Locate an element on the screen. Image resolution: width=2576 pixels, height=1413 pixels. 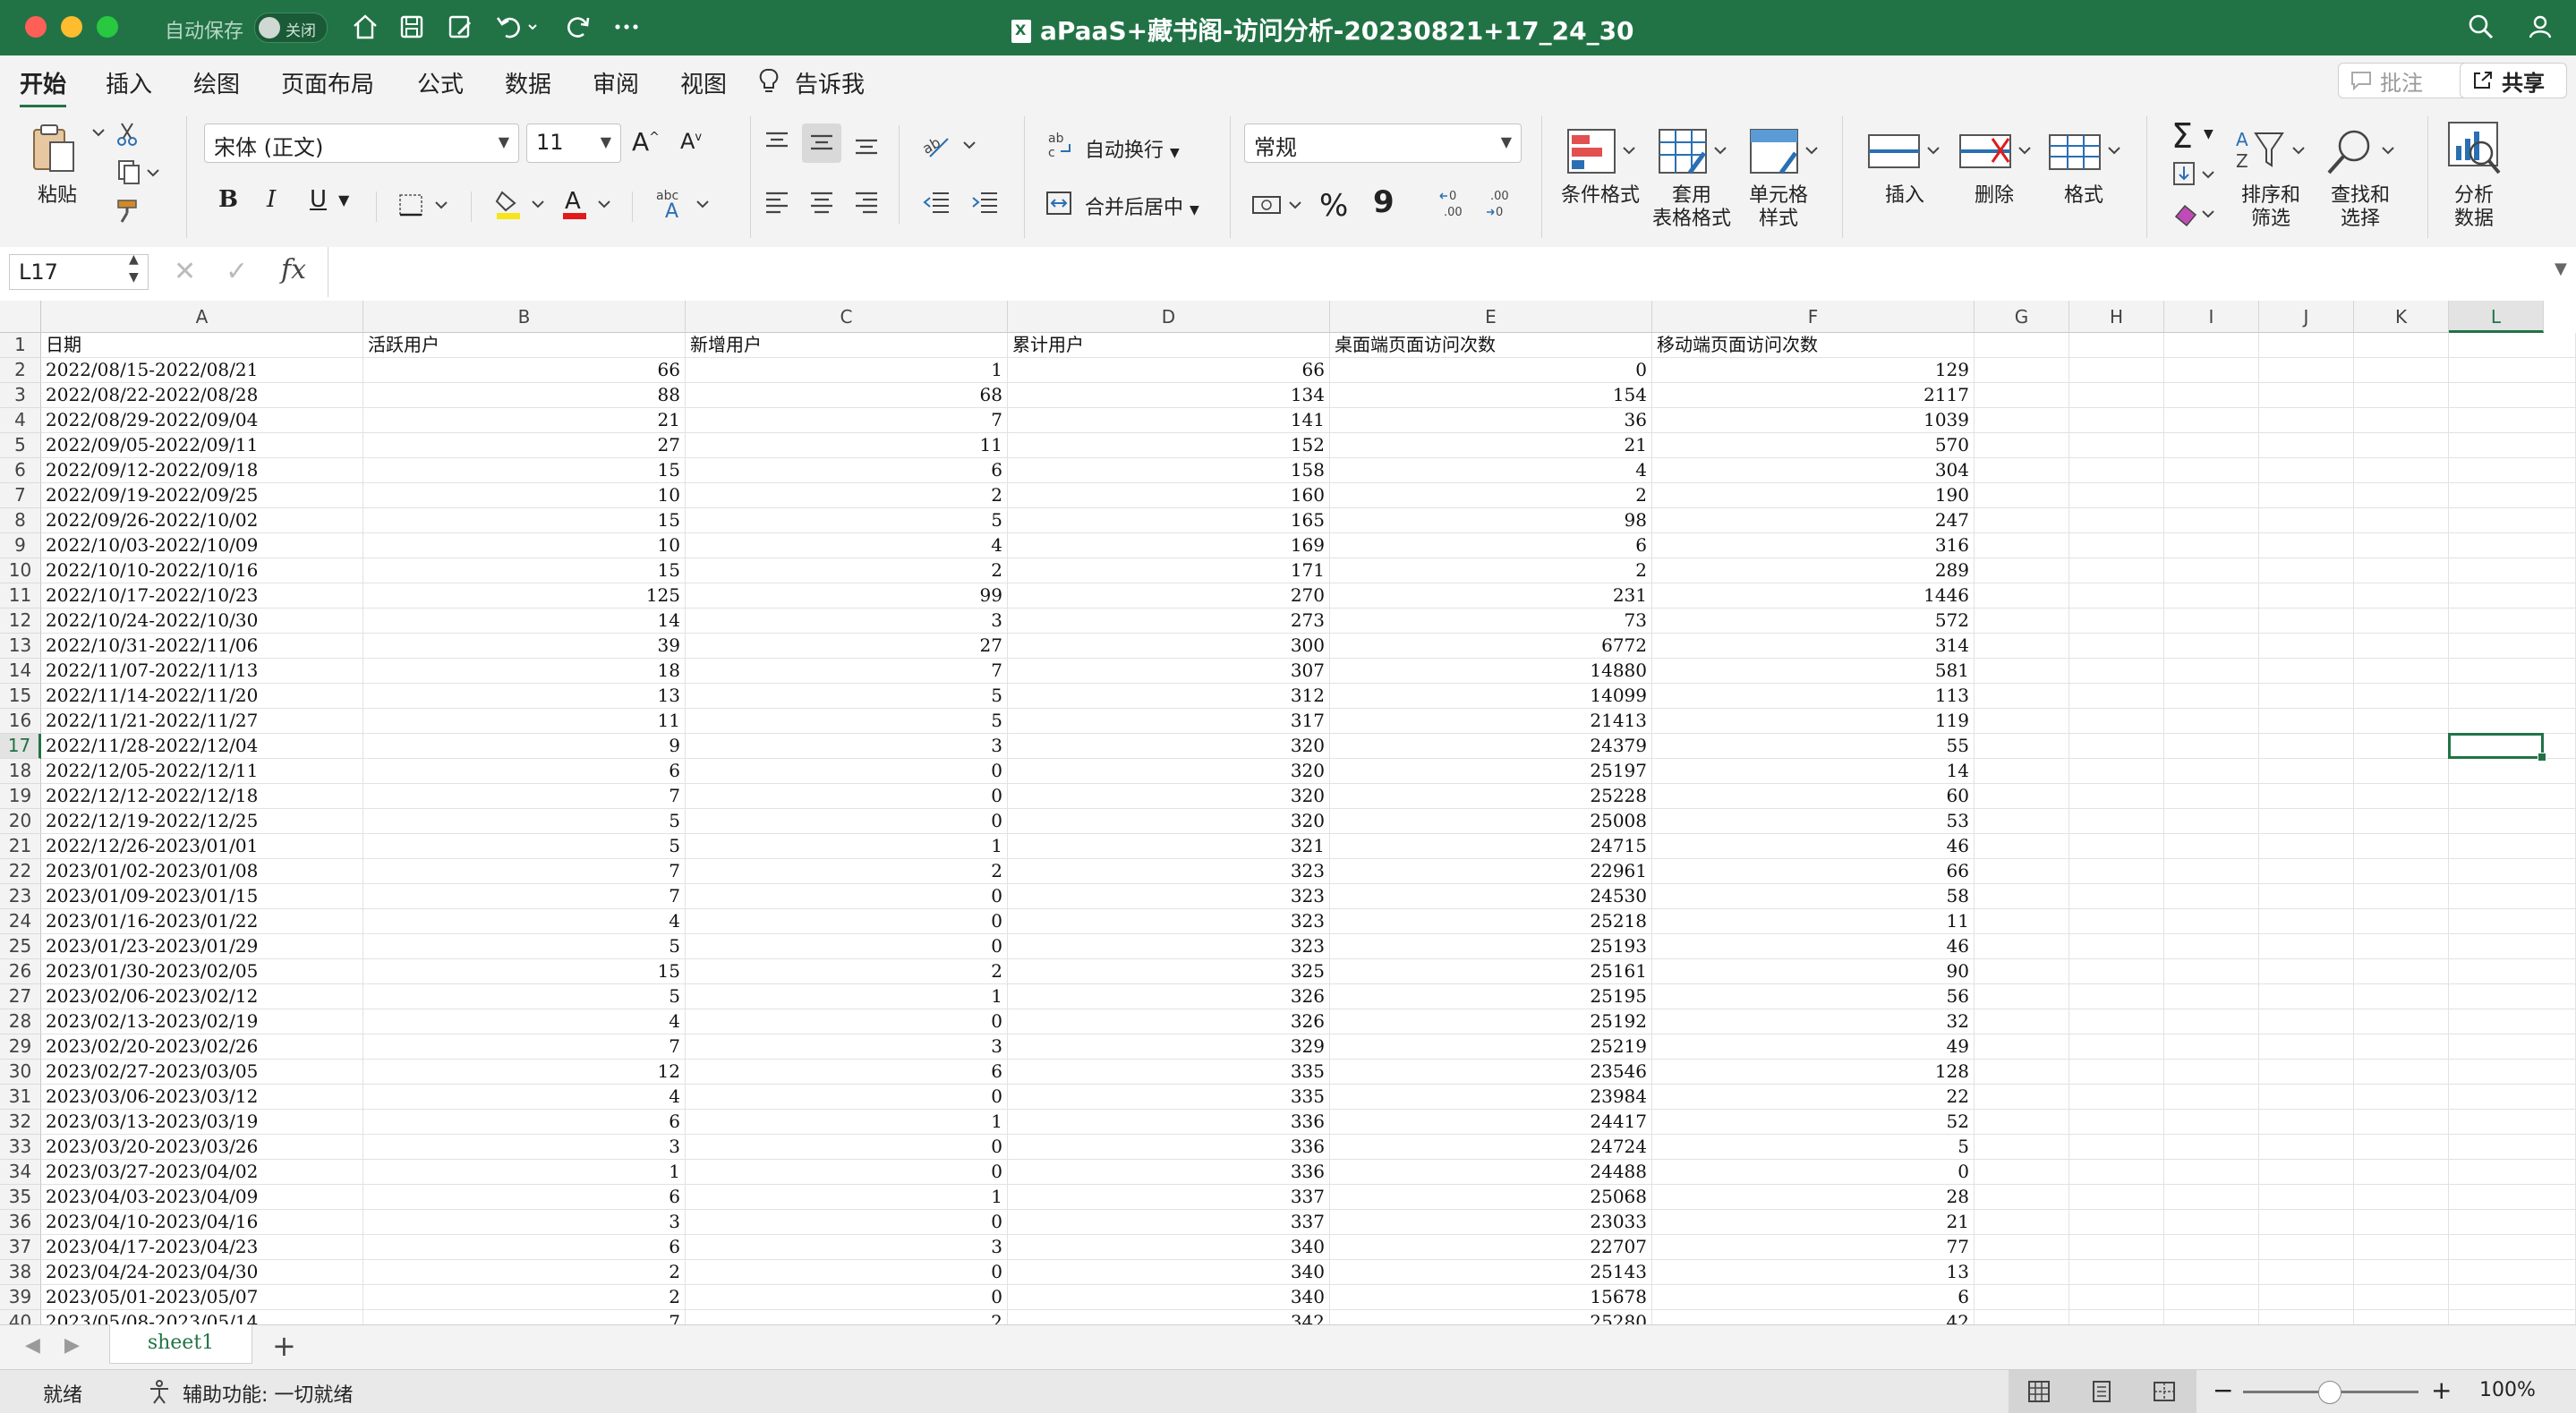
data-cell: 25280 is located at coordinates (1491, 1317).